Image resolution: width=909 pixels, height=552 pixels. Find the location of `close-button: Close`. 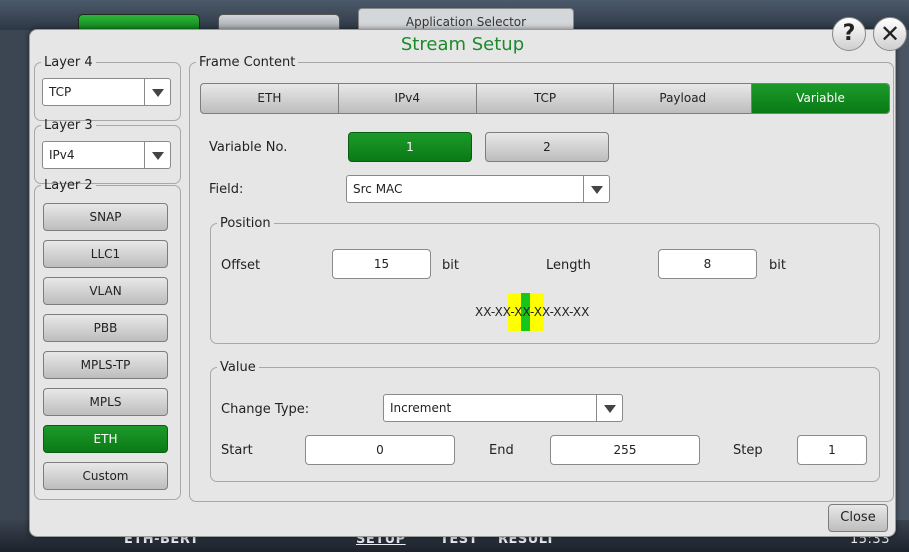

close-button: Close is located at coordinates (858, 518).